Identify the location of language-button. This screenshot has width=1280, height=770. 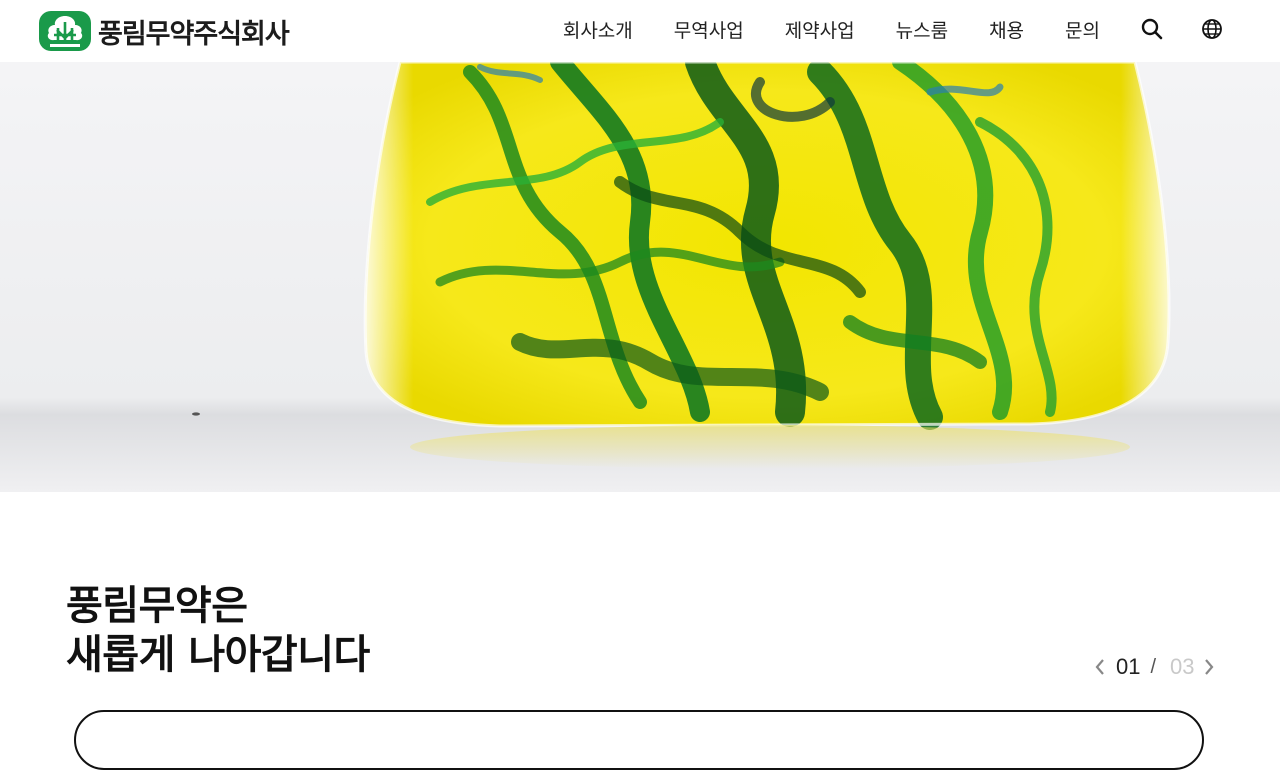
(1212, 29).